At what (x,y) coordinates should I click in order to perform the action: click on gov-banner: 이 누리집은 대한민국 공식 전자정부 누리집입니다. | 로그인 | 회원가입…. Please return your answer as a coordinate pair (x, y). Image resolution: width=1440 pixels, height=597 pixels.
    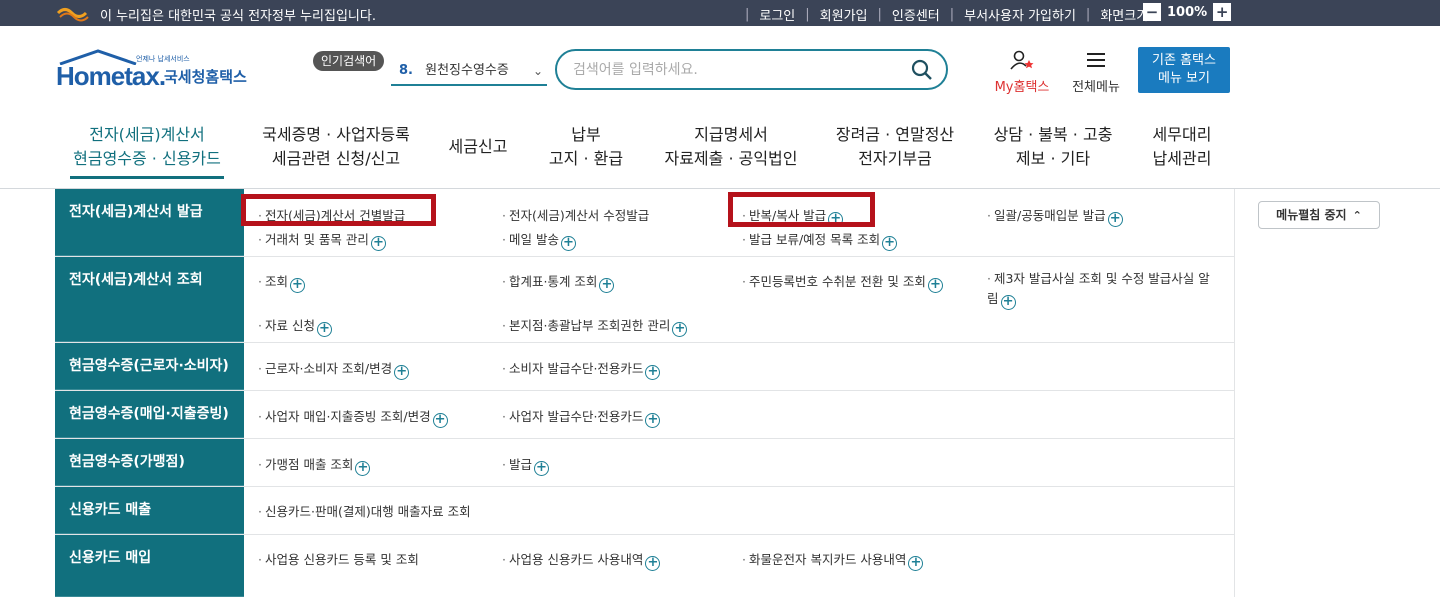
    Looking at the image, I should click on (720, 13).